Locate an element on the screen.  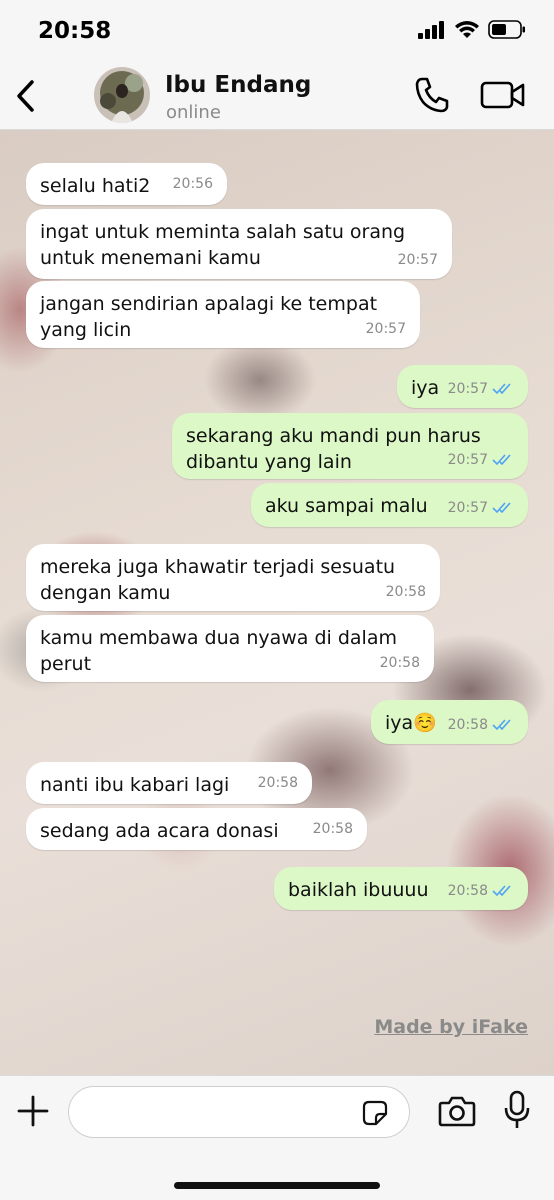
chat-header: Ibu Endang online is located at coordinates (277, 96).